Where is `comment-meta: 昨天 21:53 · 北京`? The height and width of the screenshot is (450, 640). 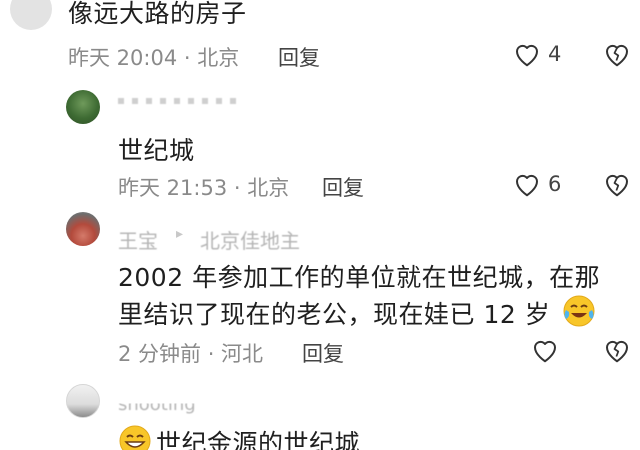
comment-meta: 昨天 21:53 · 北京 is located at coordinates (204, 188).